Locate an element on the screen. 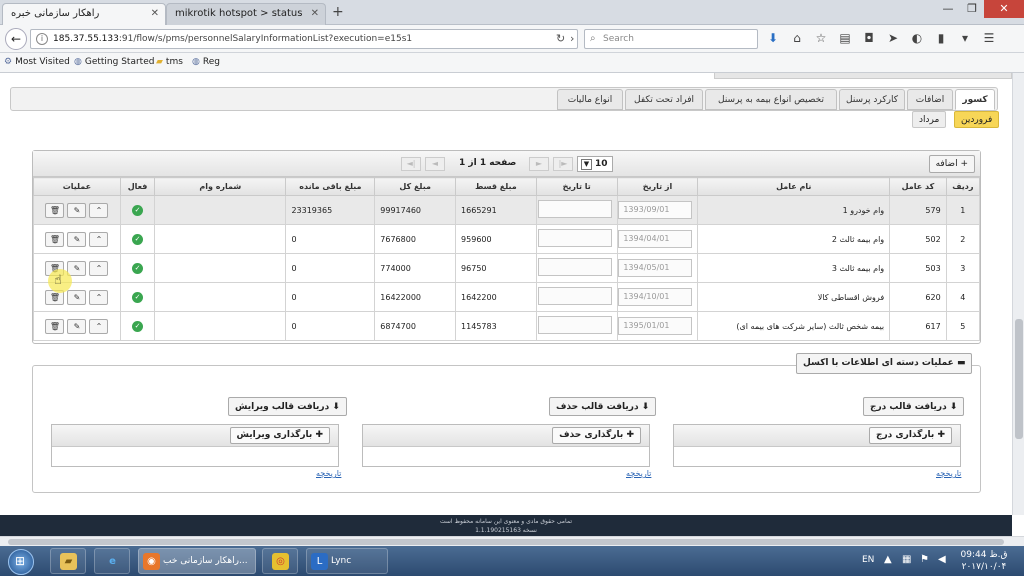  bookmark-reg: ◍ Reg is located at coordinates (206, 62).